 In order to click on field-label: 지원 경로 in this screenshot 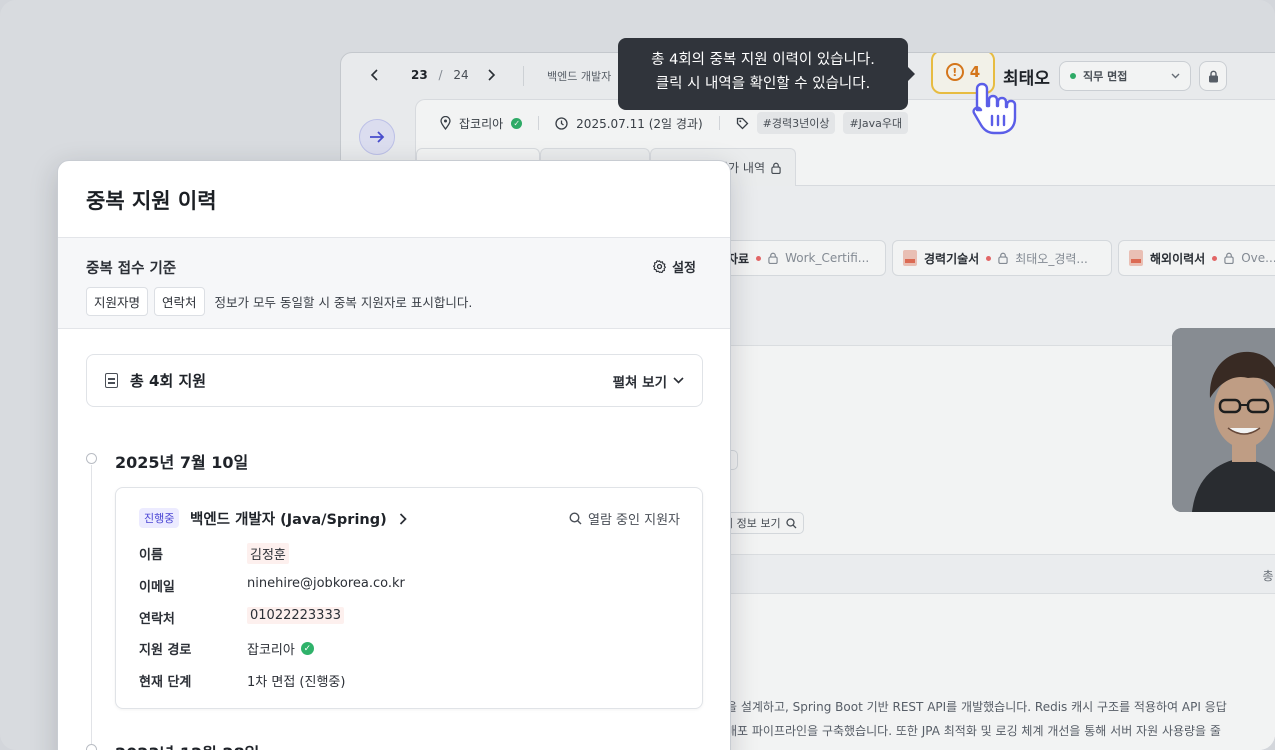, I will do `click(165, 650)`.